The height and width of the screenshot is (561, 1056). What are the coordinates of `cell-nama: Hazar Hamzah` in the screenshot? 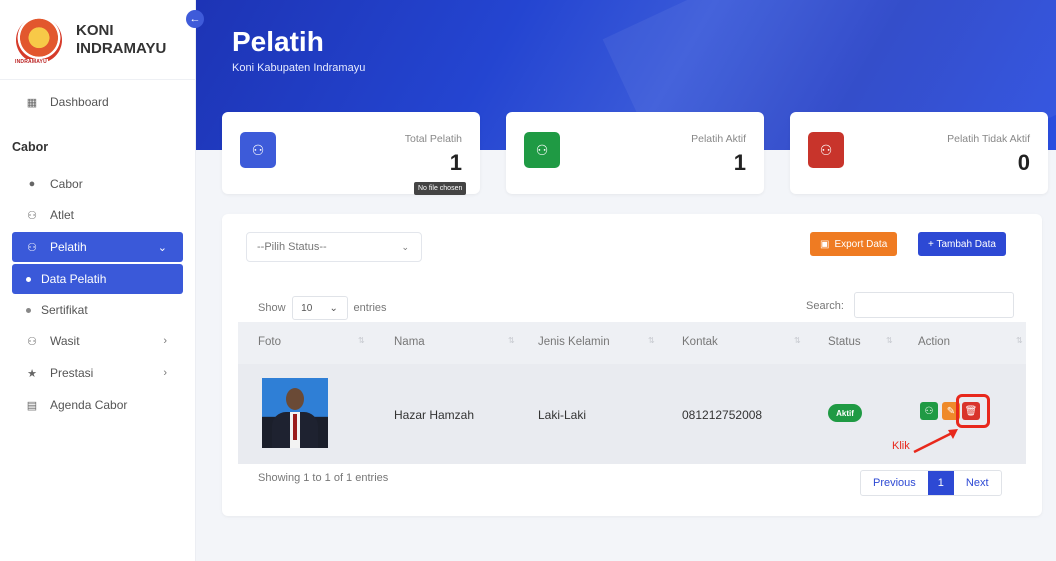 It's located at (434, 415).